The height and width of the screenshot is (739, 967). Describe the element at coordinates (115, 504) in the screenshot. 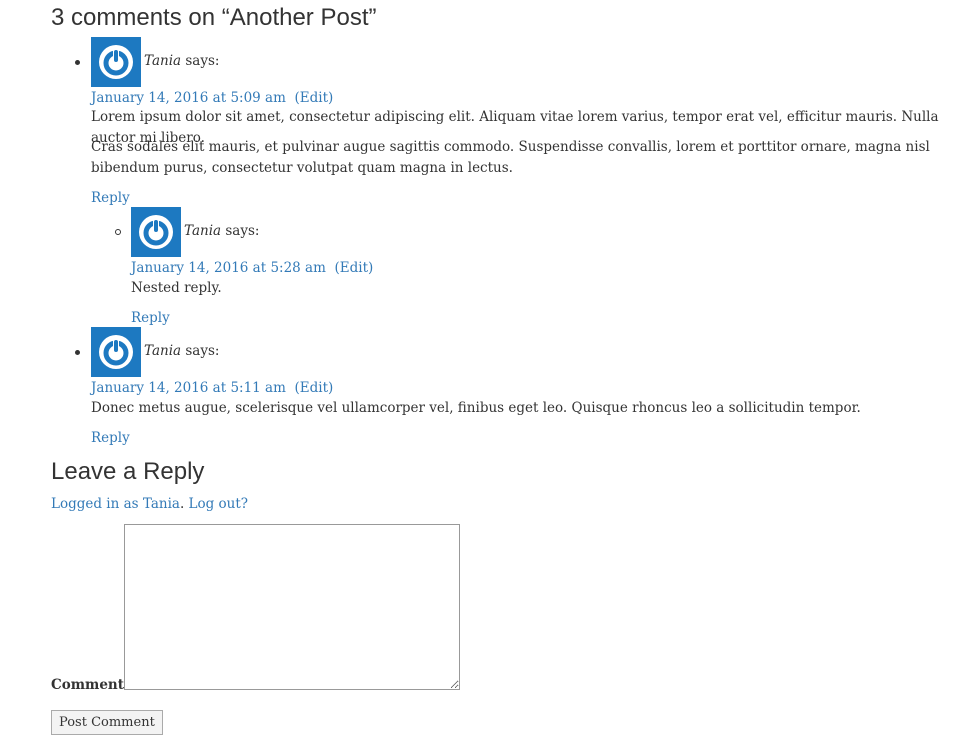

I see `logged-in-link: Logged in as Tania` at that location.